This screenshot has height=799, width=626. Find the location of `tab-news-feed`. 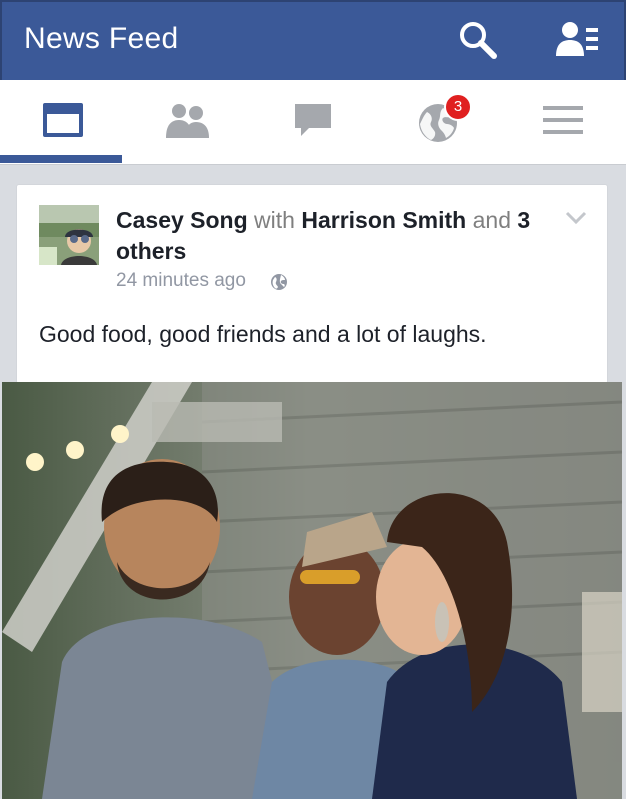

tab-news-feed is located at coordinates (62, 122).